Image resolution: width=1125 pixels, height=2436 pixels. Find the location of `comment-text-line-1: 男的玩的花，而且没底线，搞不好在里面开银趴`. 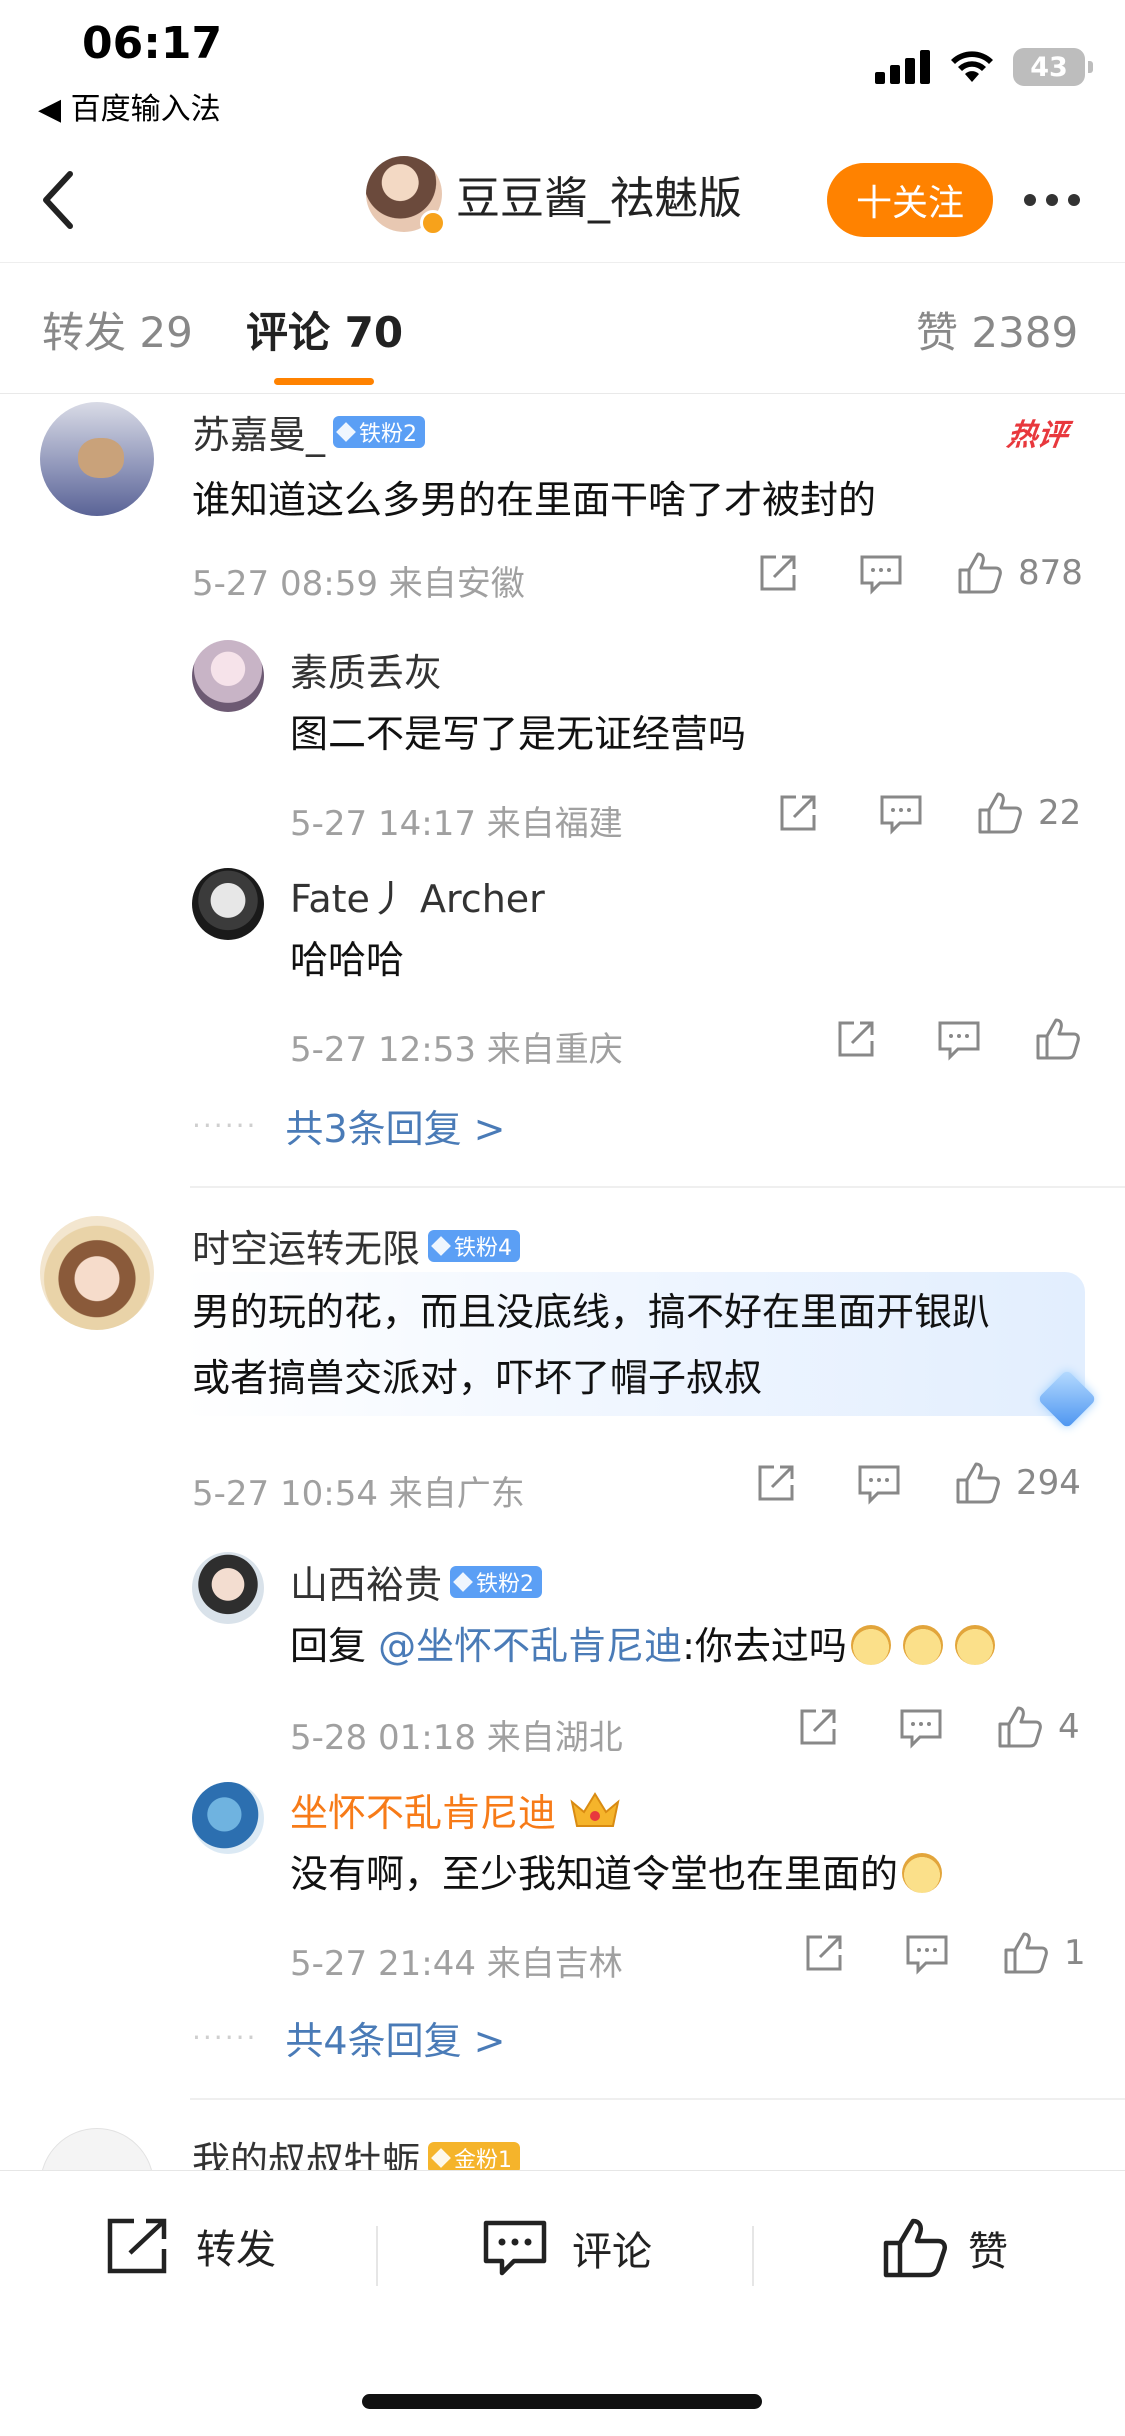

comment-text-line-1: 男的玩的花，而且没底线，搞不好在里面开银趴 is located at coordinates (591, 1312).